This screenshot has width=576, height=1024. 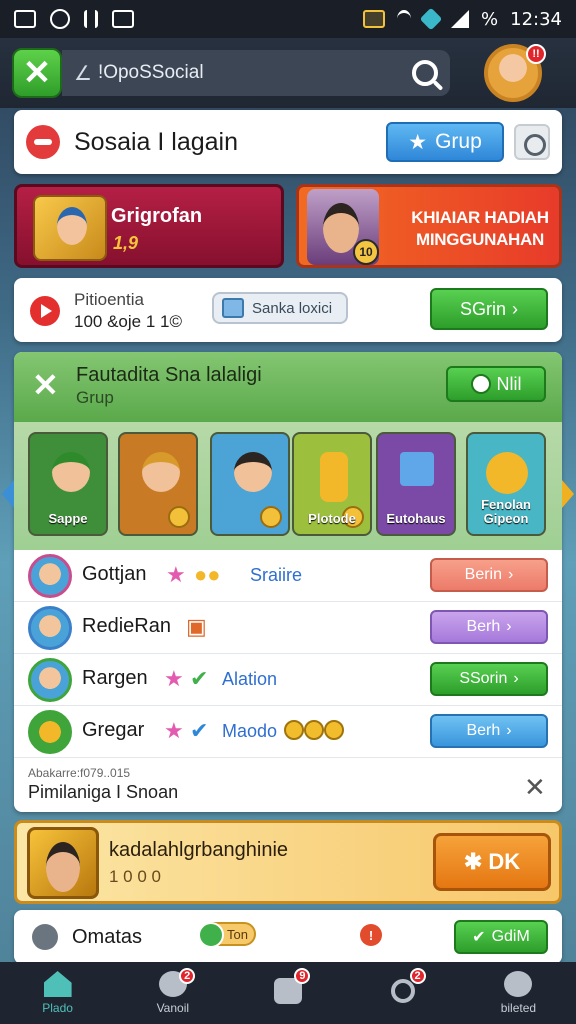 What do you see at coordinates (45, 311) in the screenshot?
I see `play-icon` at bounding box center [45, 311].